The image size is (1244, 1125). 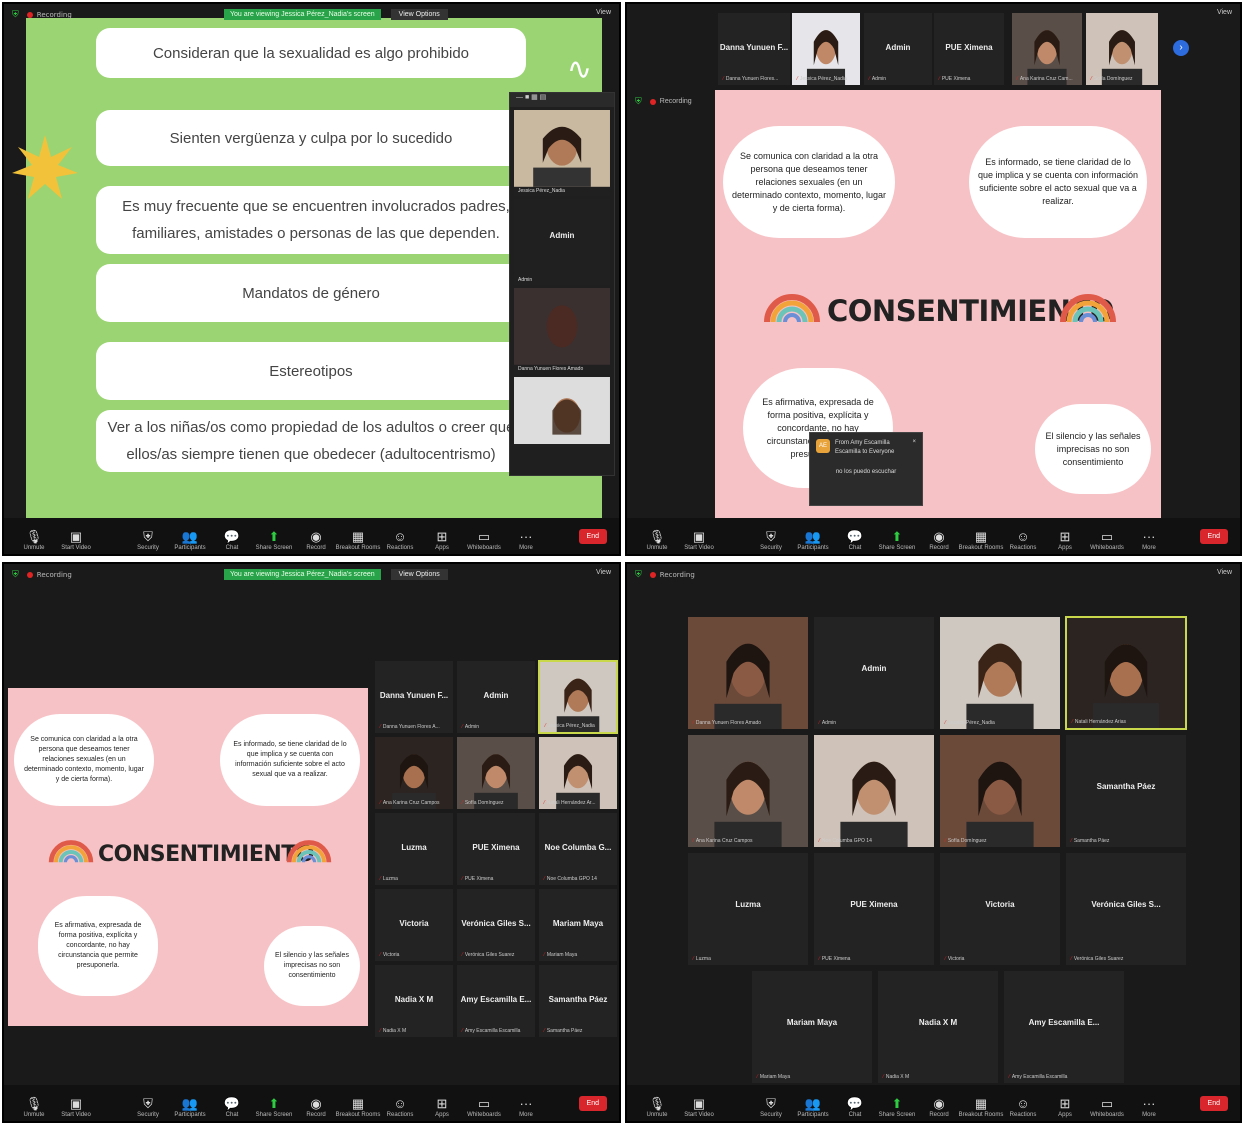 I want to click on participant-tile: Noe Columba G... ⁄ Noe Columba GPO 14, so click(x=578, y=849).